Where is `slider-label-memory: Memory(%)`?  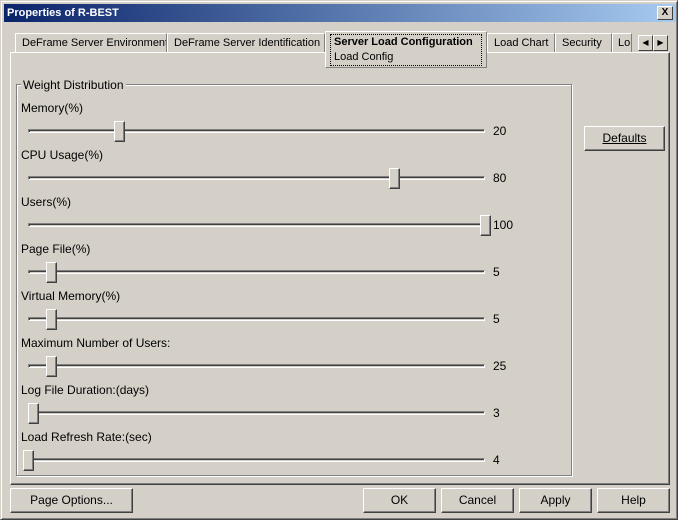
slider-label-memory: Memory(%) is located at coordinates (52, 108).